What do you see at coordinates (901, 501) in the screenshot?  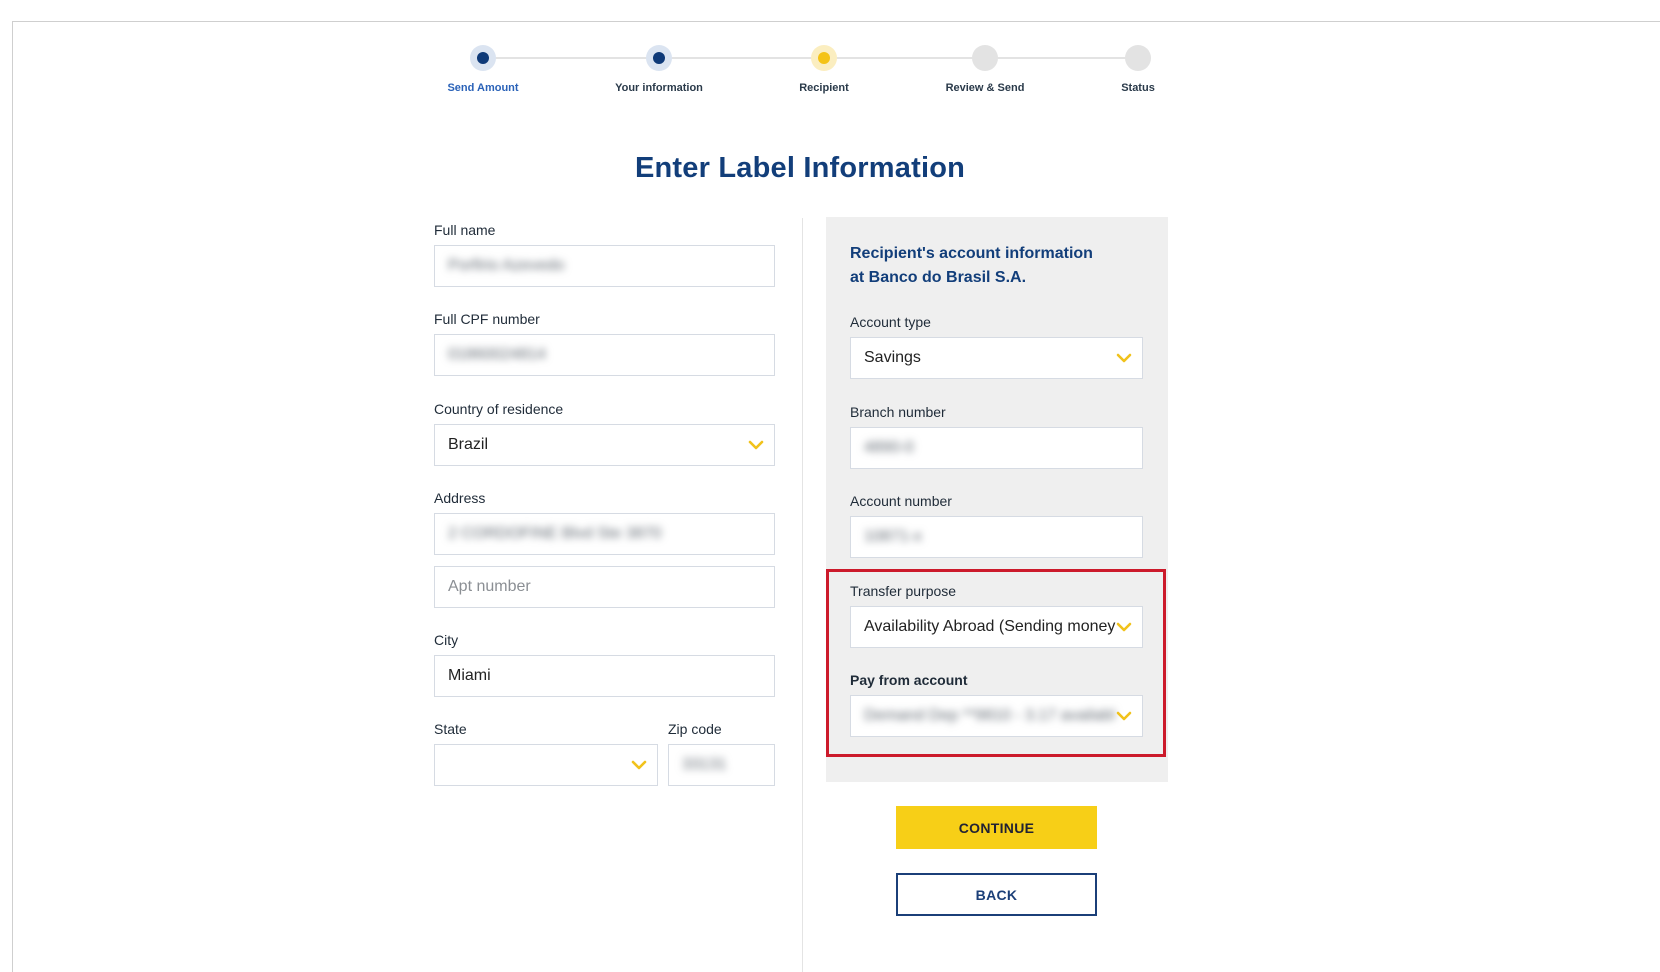 I see `account-number-label: Account number` at bounding box center [901, 501].